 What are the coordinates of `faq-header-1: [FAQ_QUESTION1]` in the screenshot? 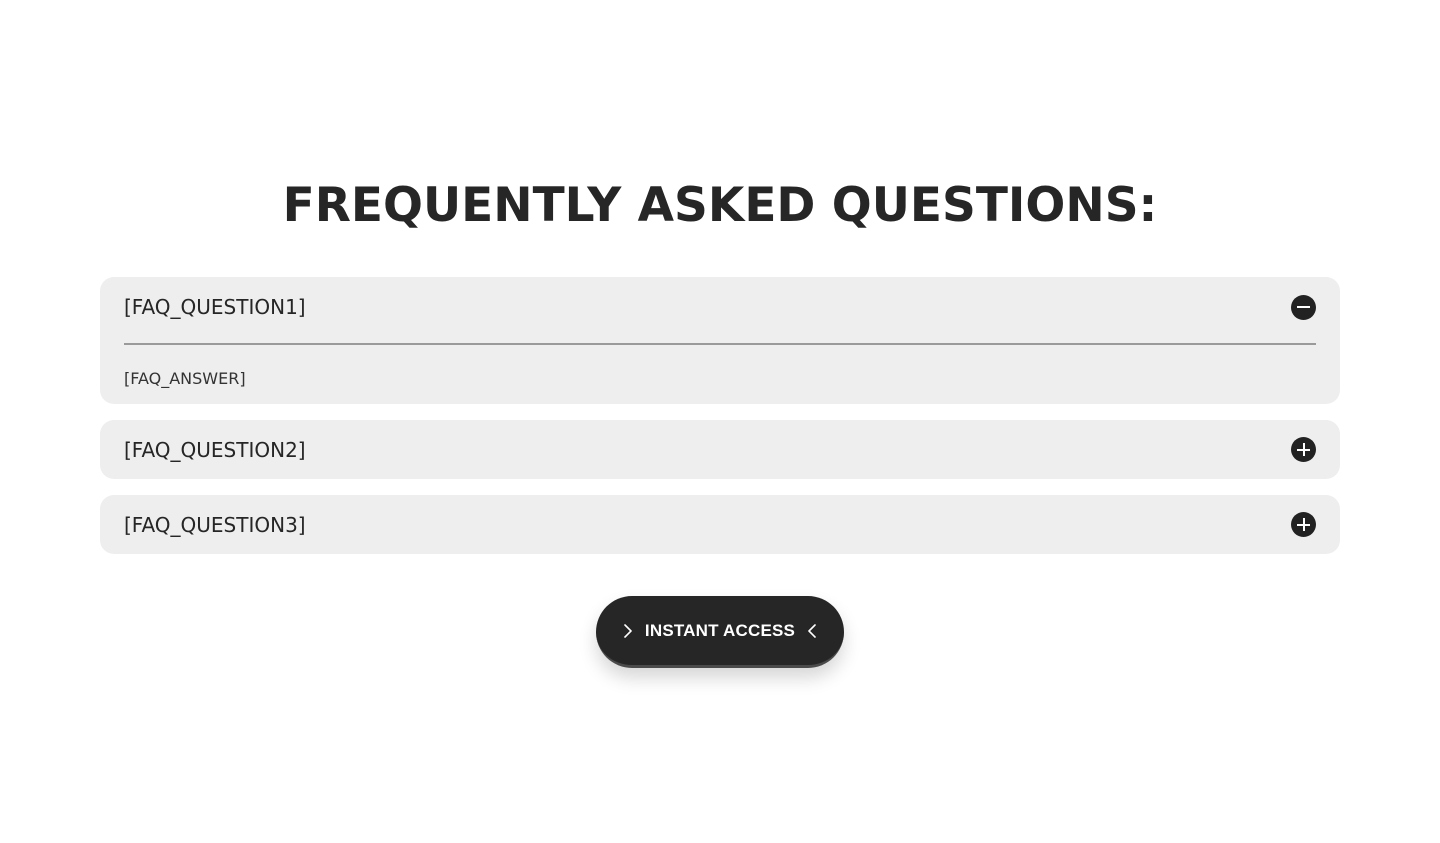 It's located at (720, 307).